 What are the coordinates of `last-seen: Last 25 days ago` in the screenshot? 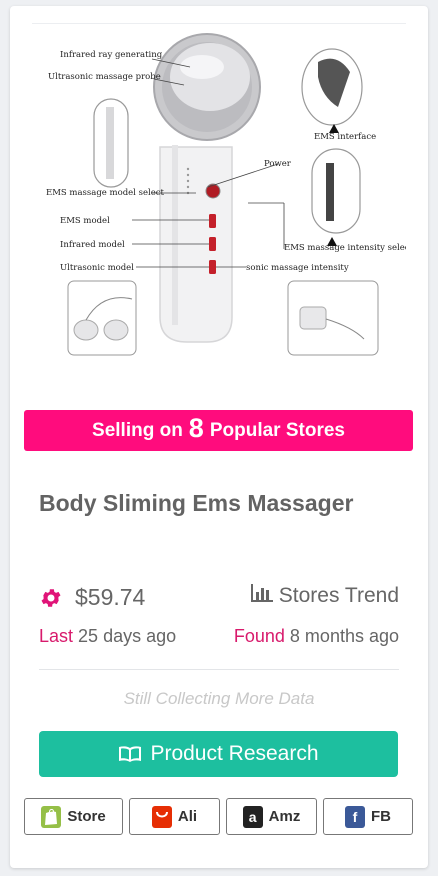 It's located at (107, 636).